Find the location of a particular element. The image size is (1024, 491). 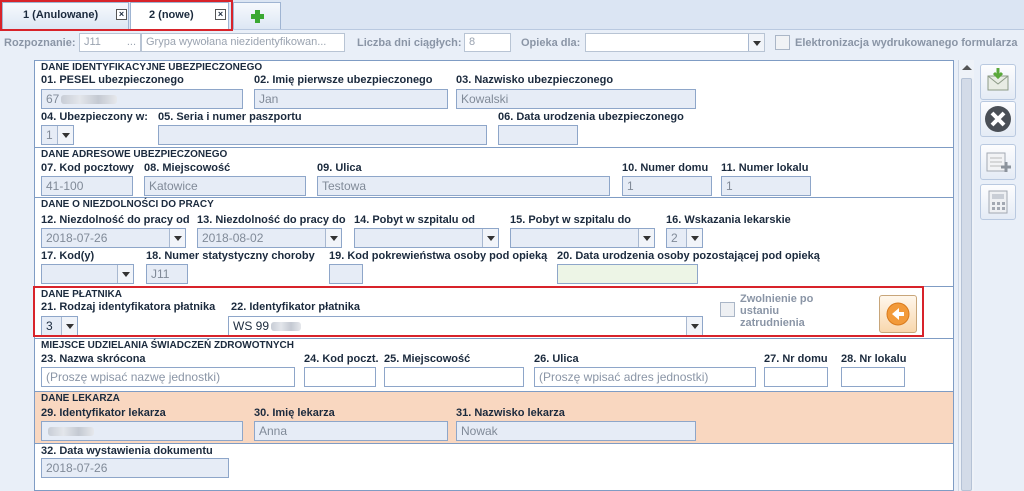

label-nr-lokalu: 28. Nr lokalu is located at coordinates (874, 359).